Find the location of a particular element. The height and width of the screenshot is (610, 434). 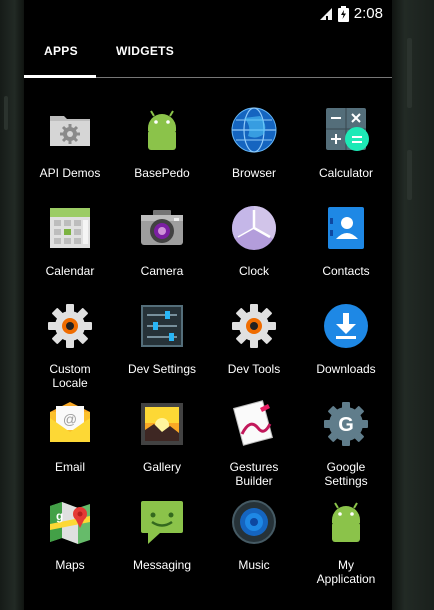

device-side-button is located at coordinates (6, 113).